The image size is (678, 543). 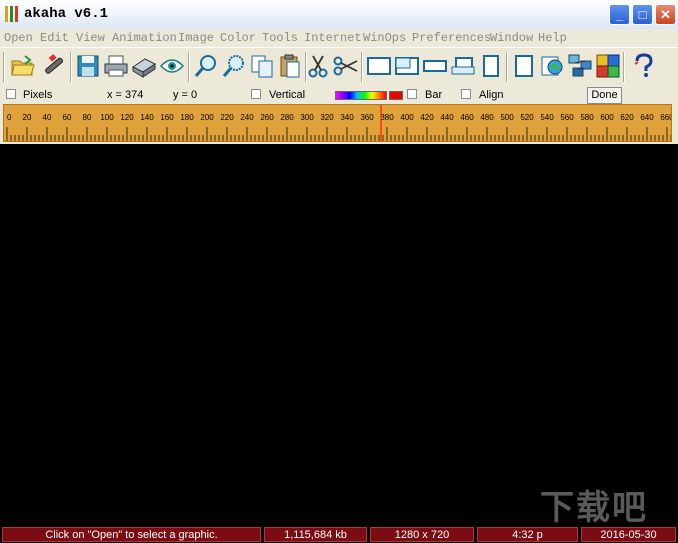 I want to click on frame-5-icon, so click(x=491, y=66).